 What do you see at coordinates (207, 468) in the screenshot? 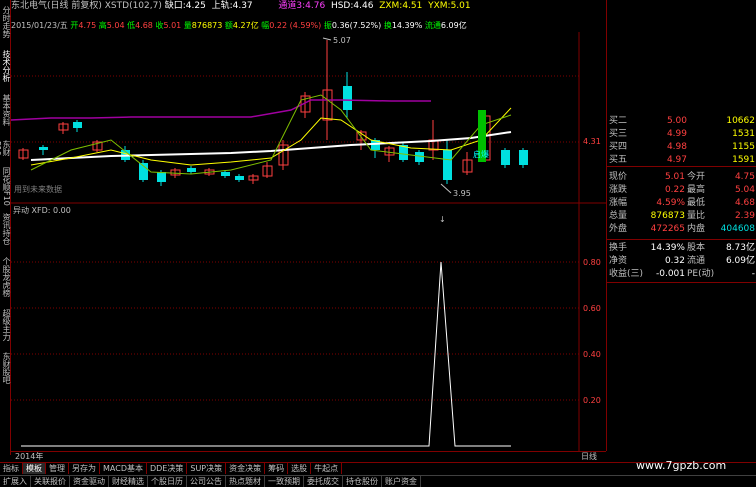
I see `indicator-tab: SUP决策` at bounding box center [207, 468].